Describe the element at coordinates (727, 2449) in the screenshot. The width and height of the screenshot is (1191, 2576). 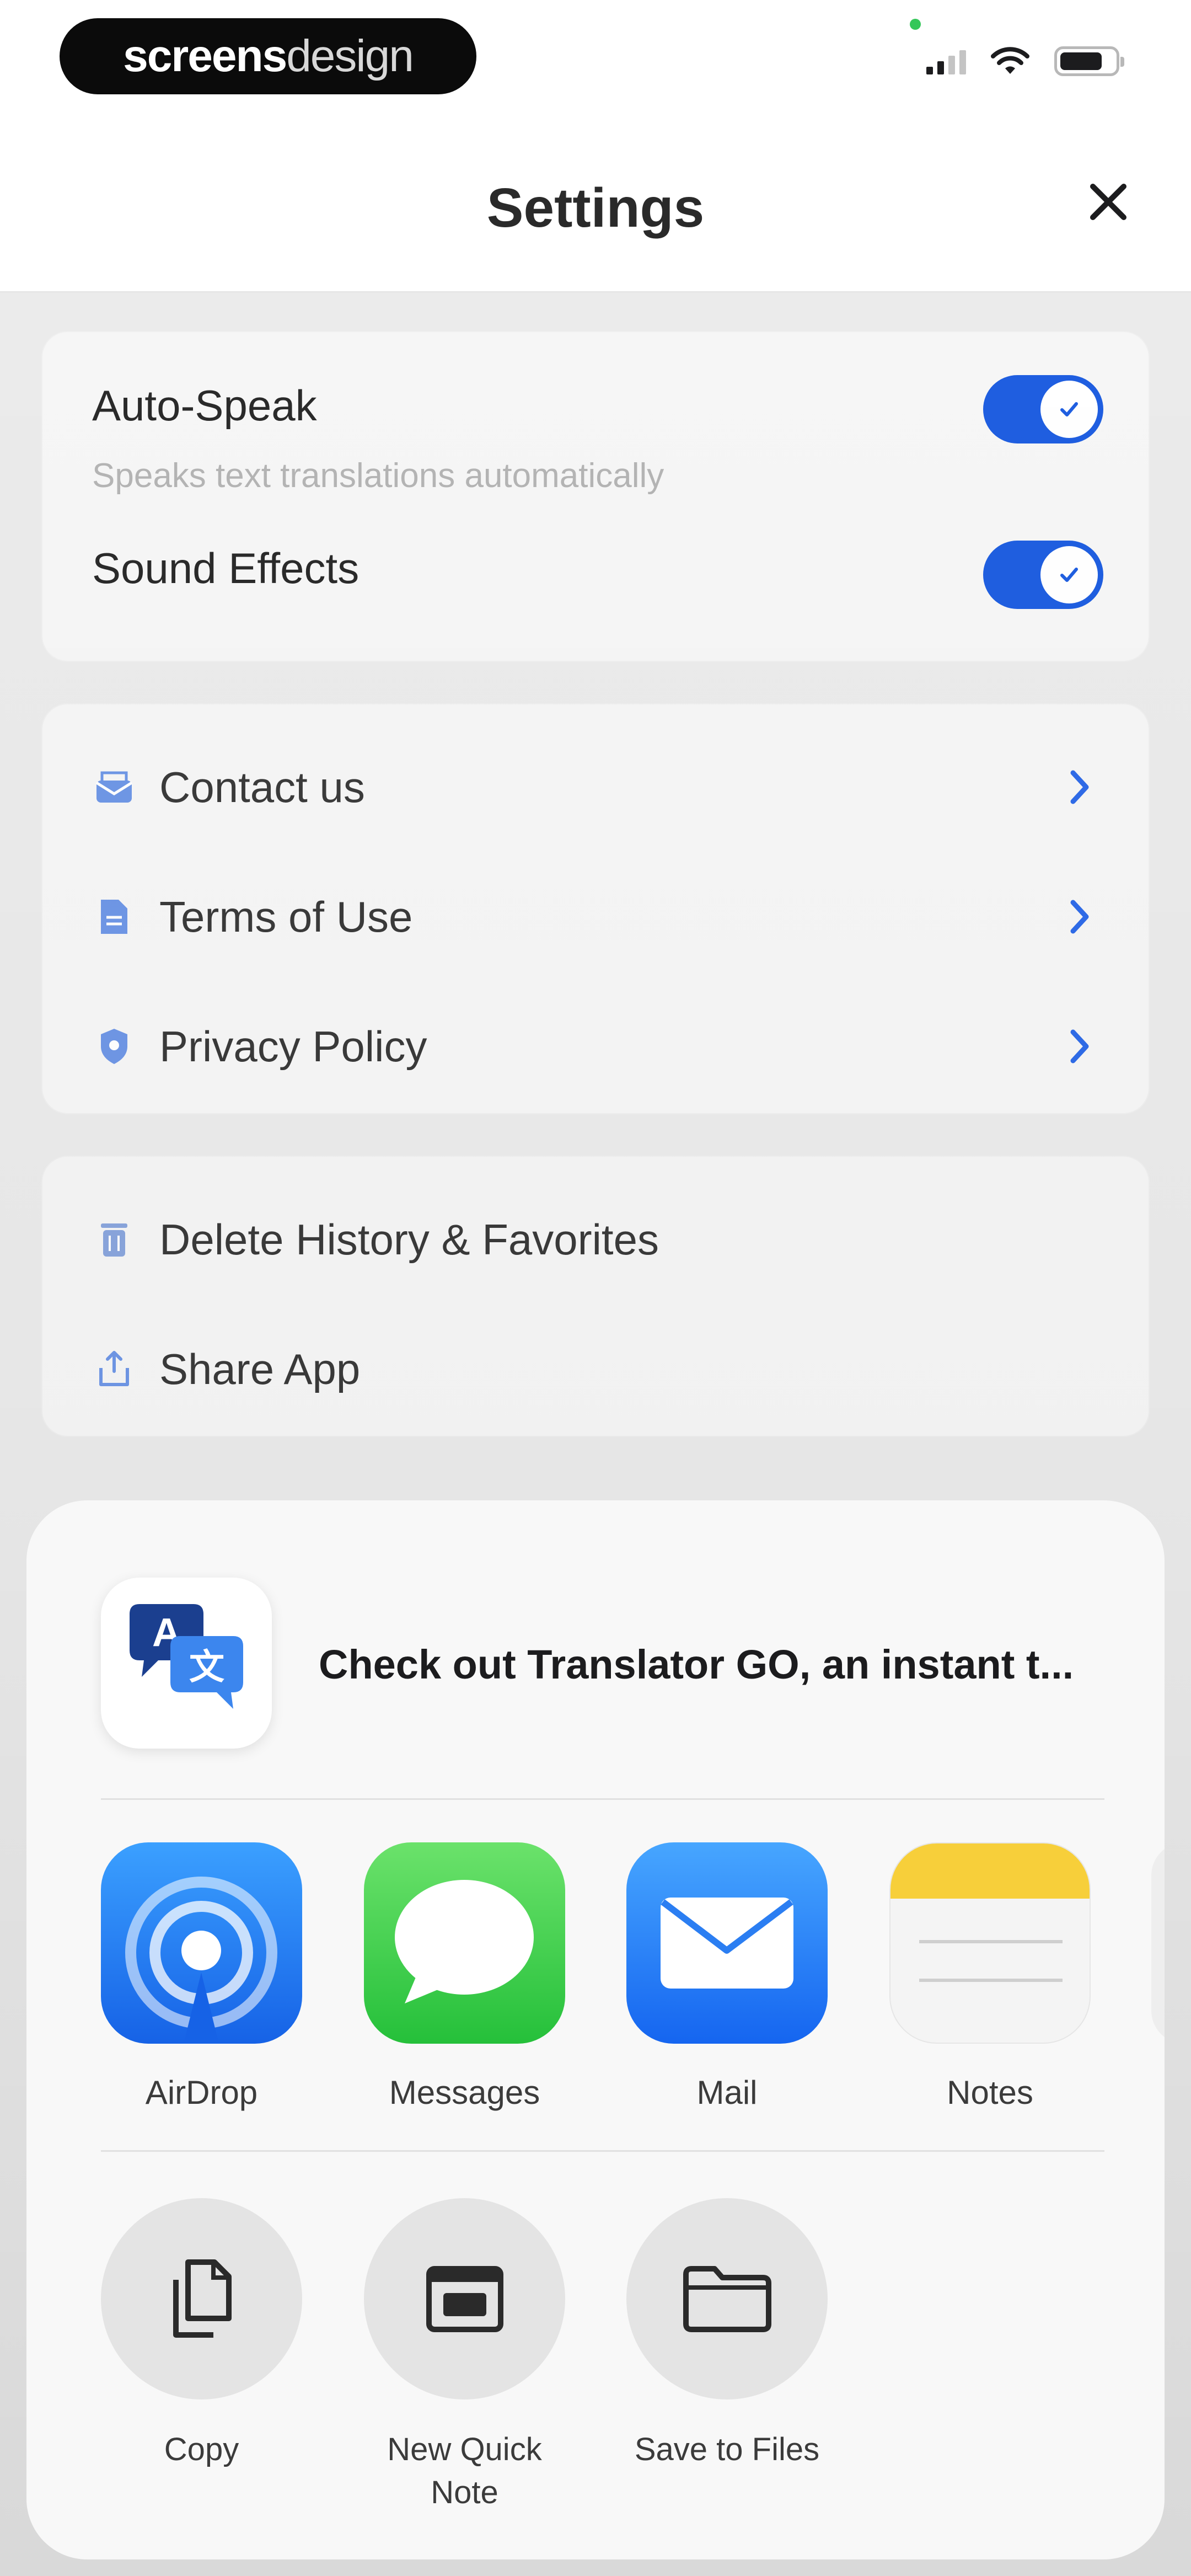
I see `save-to-files-label: Save to Files` at that location.